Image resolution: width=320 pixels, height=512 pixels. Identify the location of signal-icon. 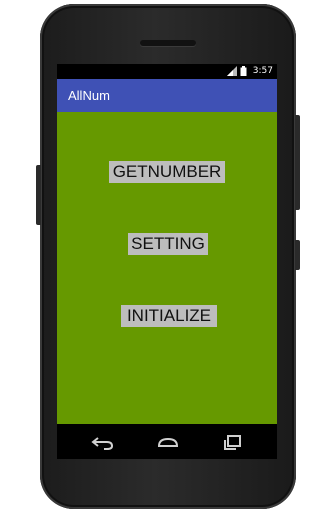
(231, 71).